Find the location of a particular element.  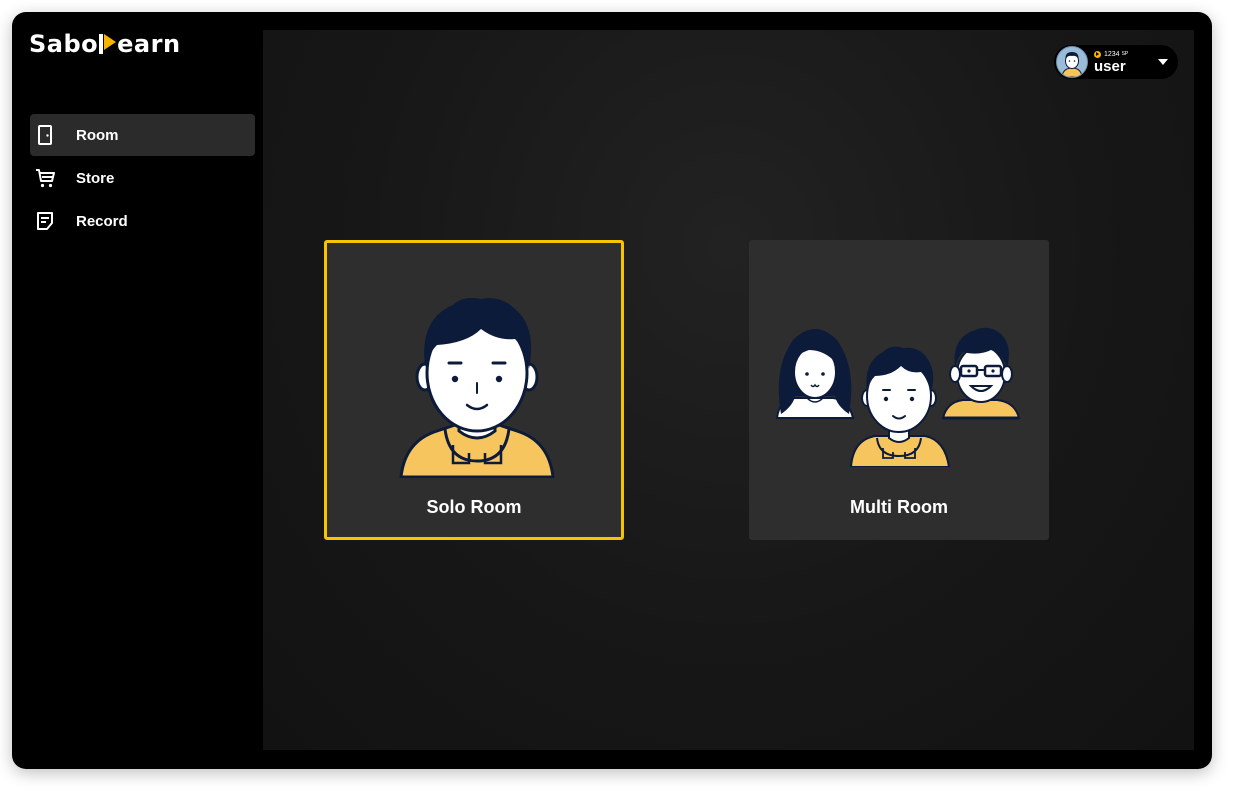

logo-play-mark is located at coordinates (107, 44).